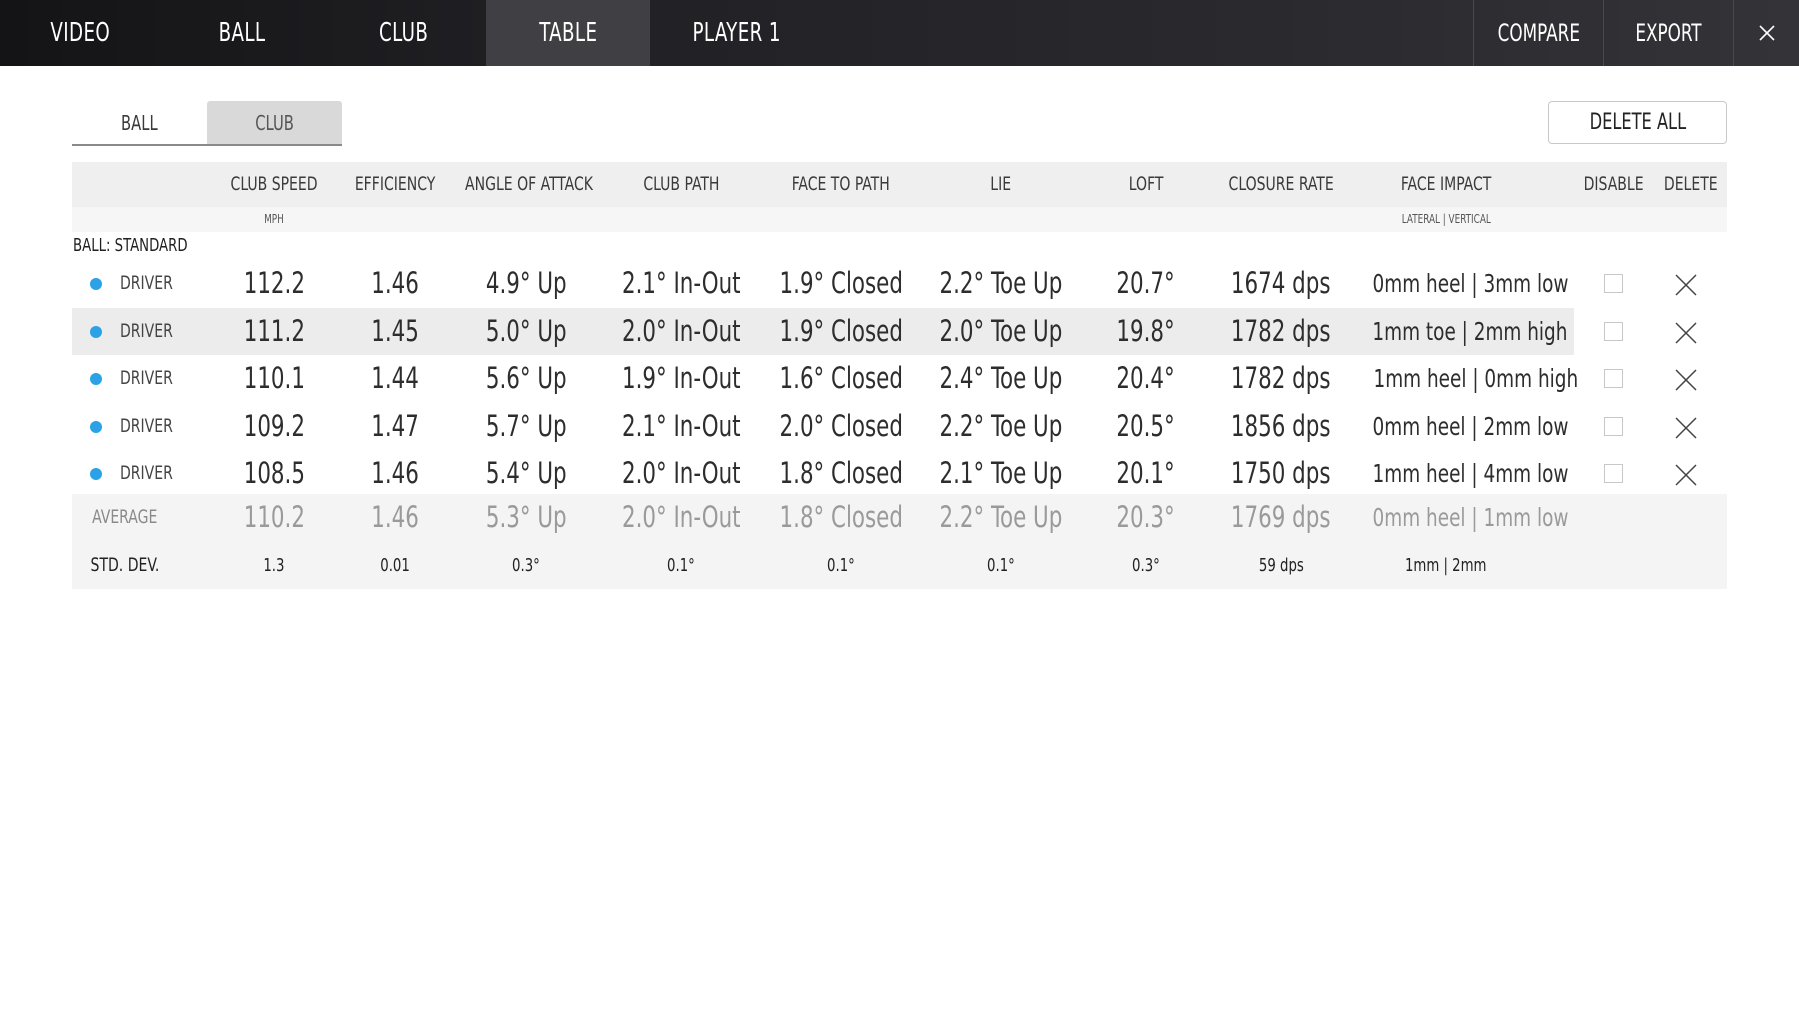  Describe the element at coordinates (1650, 332) in the screenshot. I see `row-actions` at that location.